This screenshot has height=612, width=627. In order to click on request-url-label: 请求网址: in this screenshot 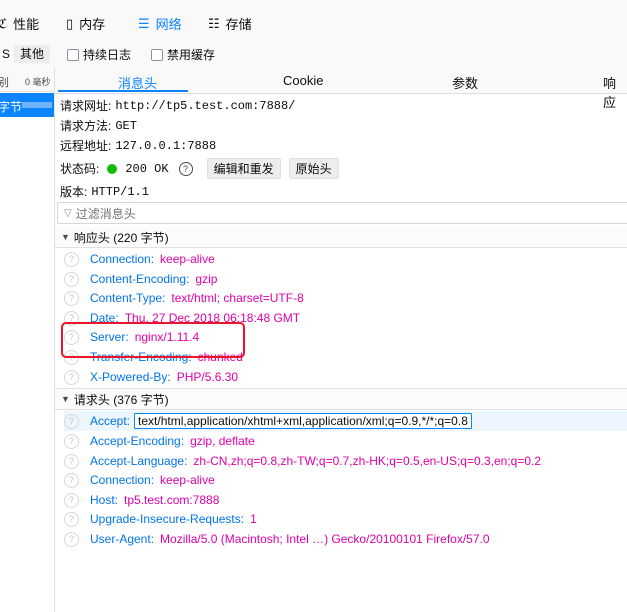, I will do `click(86, 106)`.